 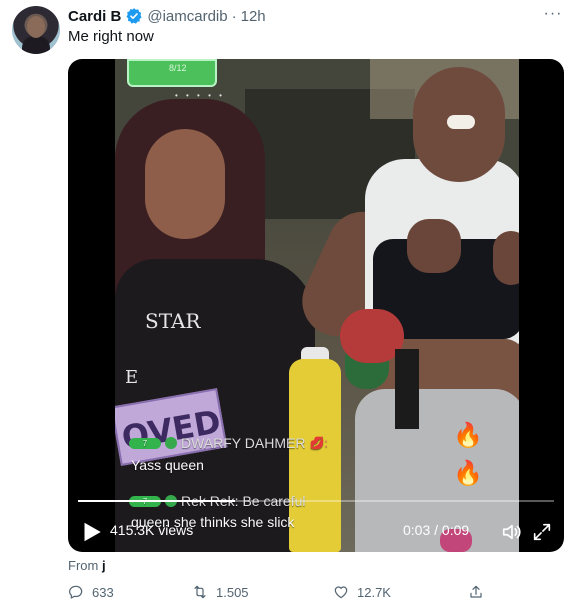 I want to click on video-time: 0:03 / 0:09, so click(x=436, y=530).